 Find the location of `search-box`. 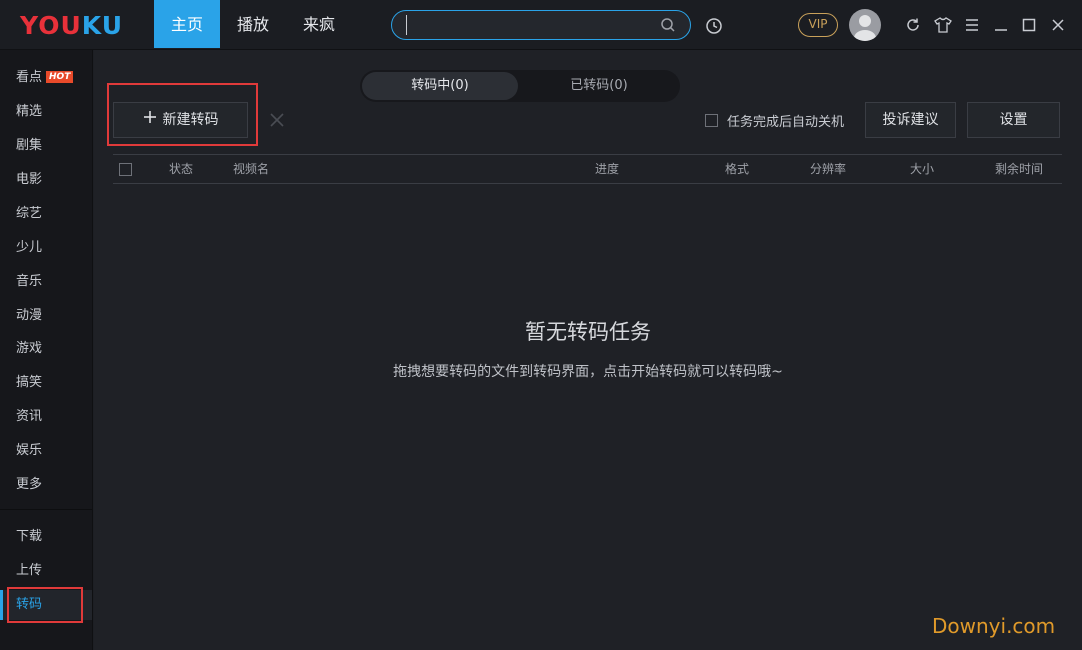

search-box is located at coordinates (541, 25).